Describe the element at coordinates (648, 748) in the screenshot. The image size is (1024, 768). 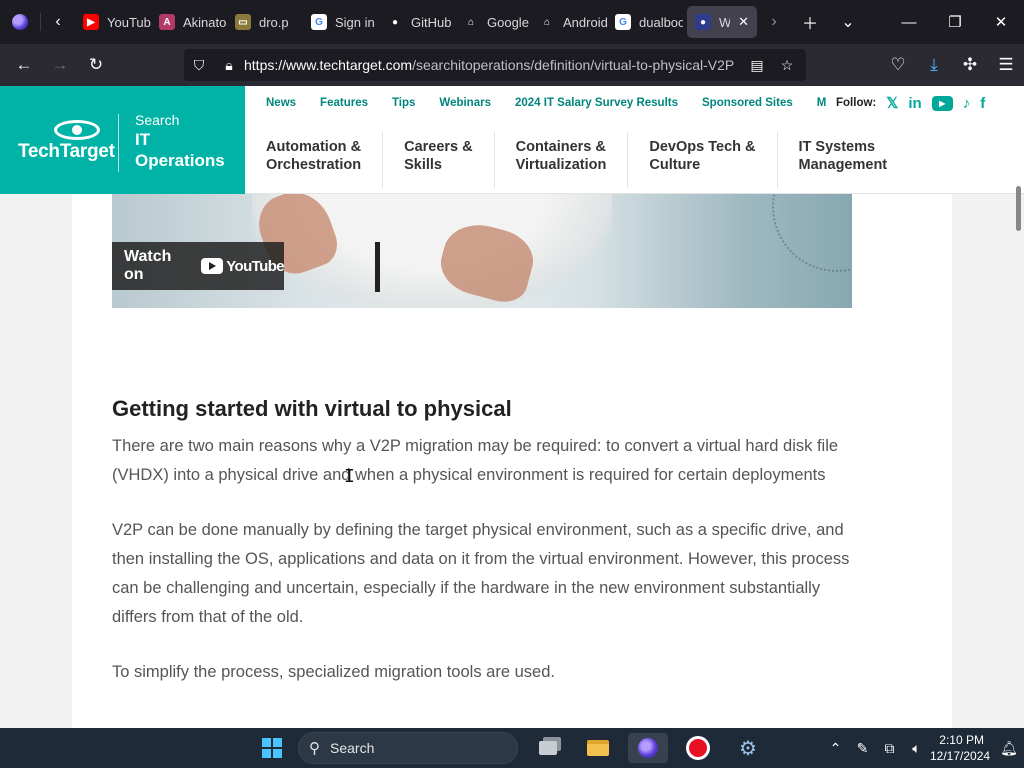
I see `firefox-taskbar-icon` at that location.